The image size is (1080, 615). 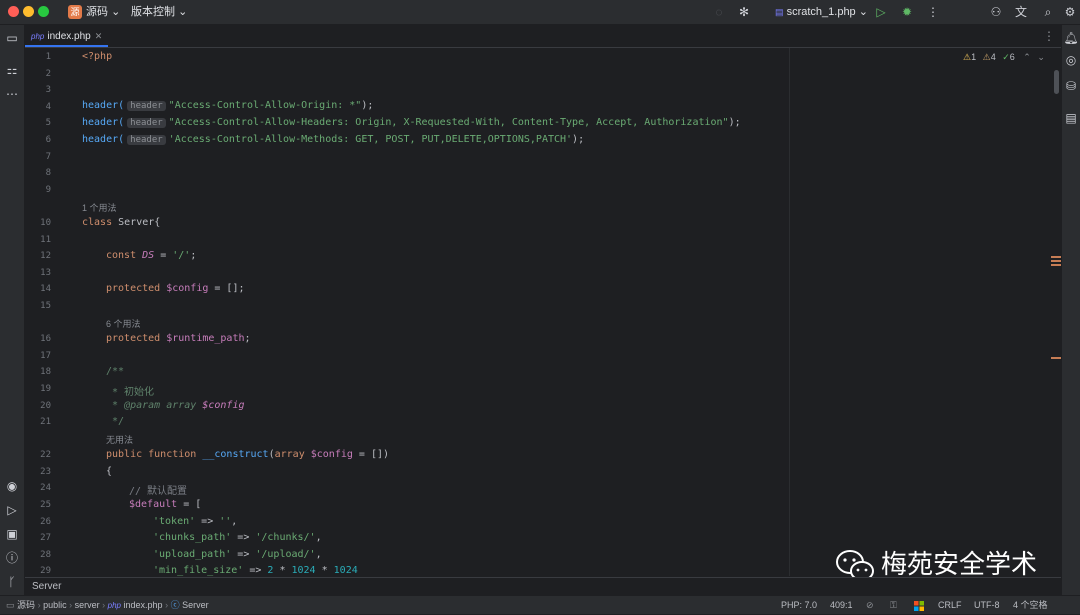 I want to click on usage-hint: 1 个用法, so click(x=99, y=207).